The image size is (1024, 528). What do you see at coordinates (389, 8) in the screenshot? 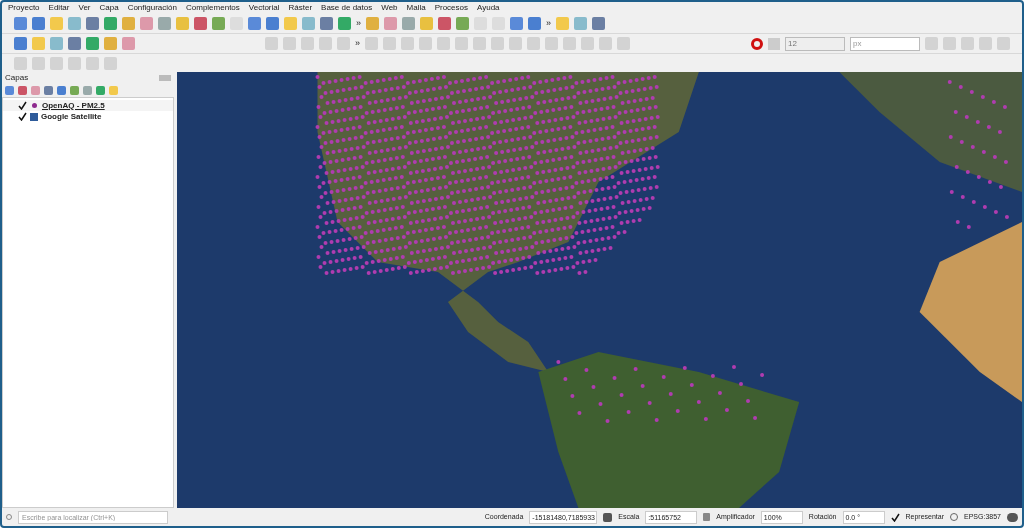
I see `menu-item: Web` at bounding box center [389, 8].